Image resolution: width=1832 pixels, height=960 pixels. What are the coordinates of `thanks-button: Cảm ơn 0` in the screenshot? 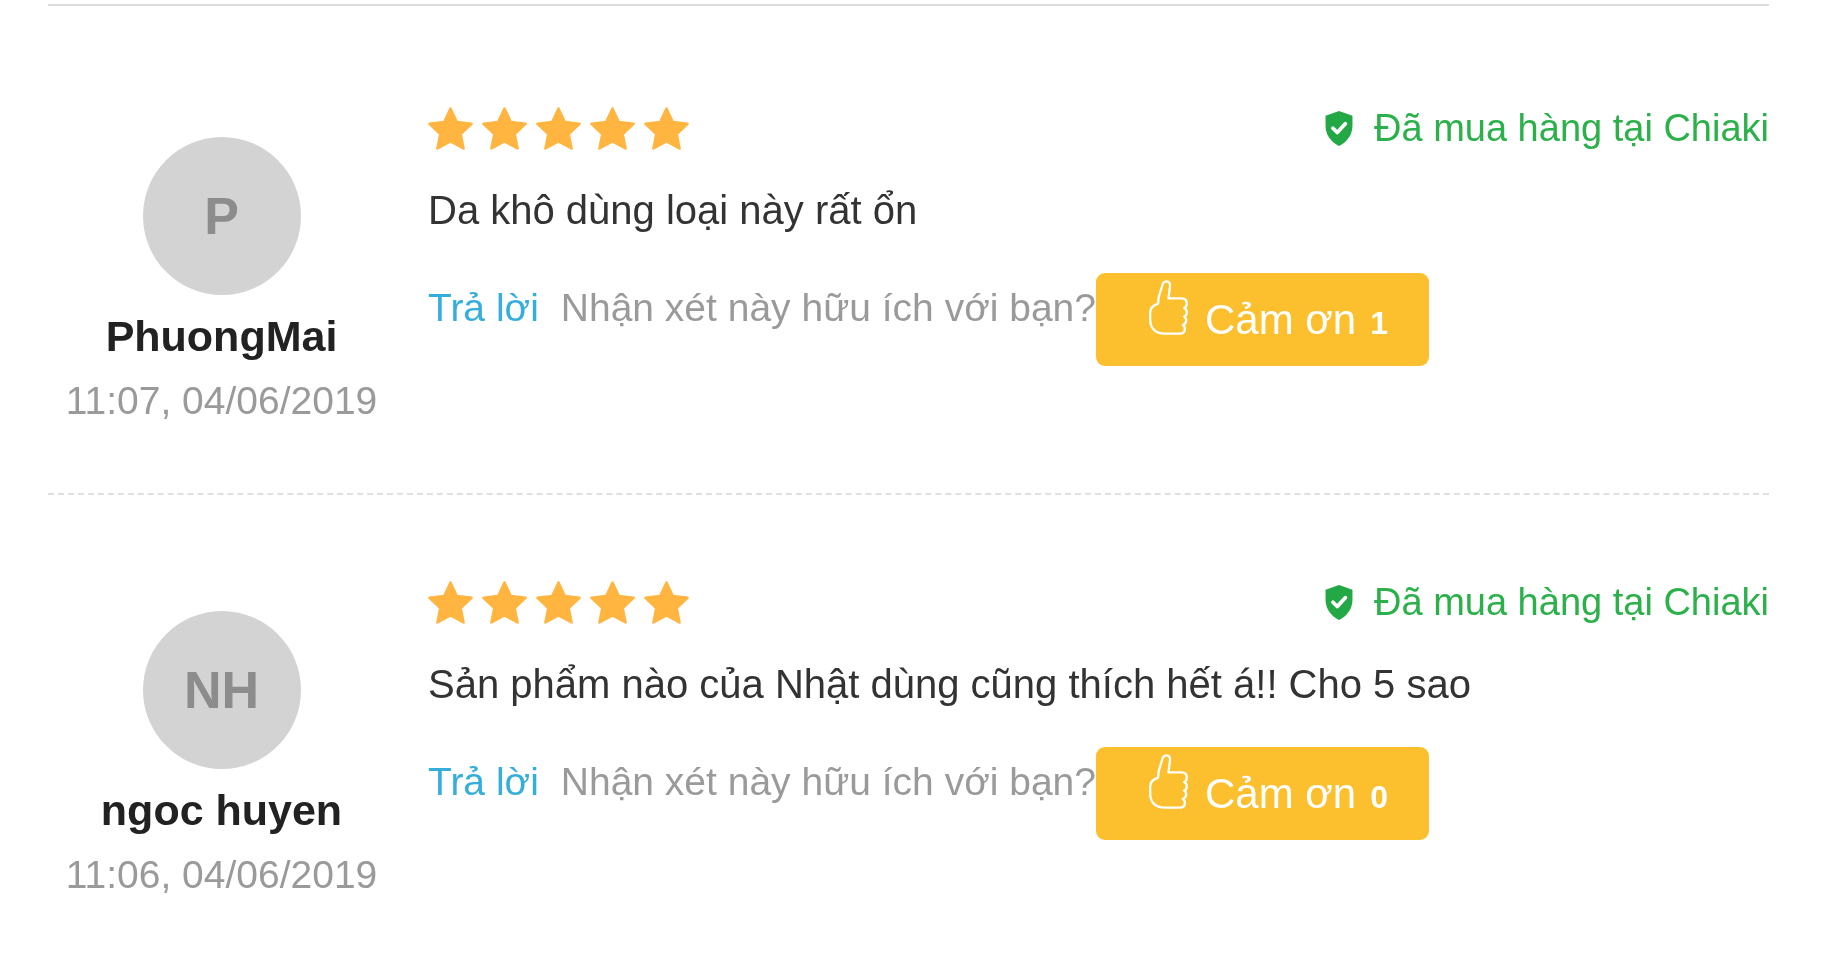 It's located at (1262, 793).